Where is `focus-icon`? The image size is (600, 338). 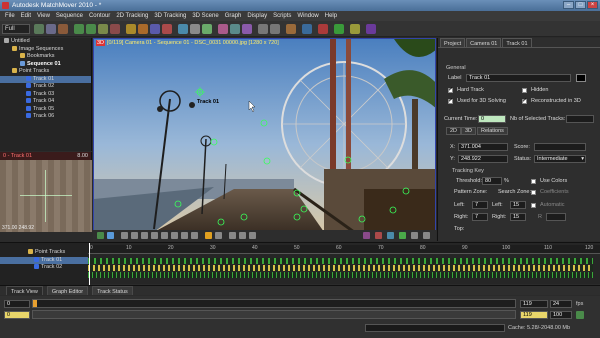 focus-icon is located at coordinates (110, 235).